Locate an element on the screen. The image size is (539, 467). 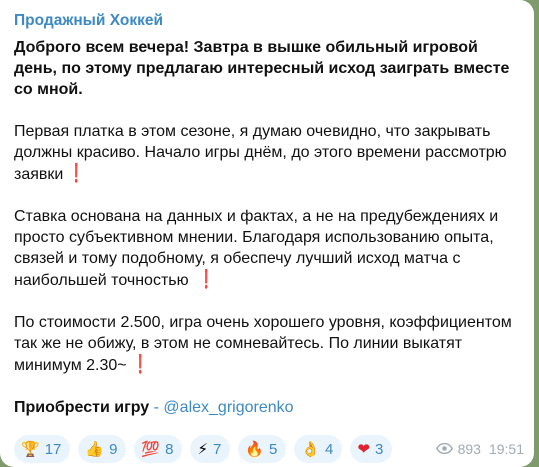
reaction-lightning: ⚡ 7 is located at coordinates (210, 449).